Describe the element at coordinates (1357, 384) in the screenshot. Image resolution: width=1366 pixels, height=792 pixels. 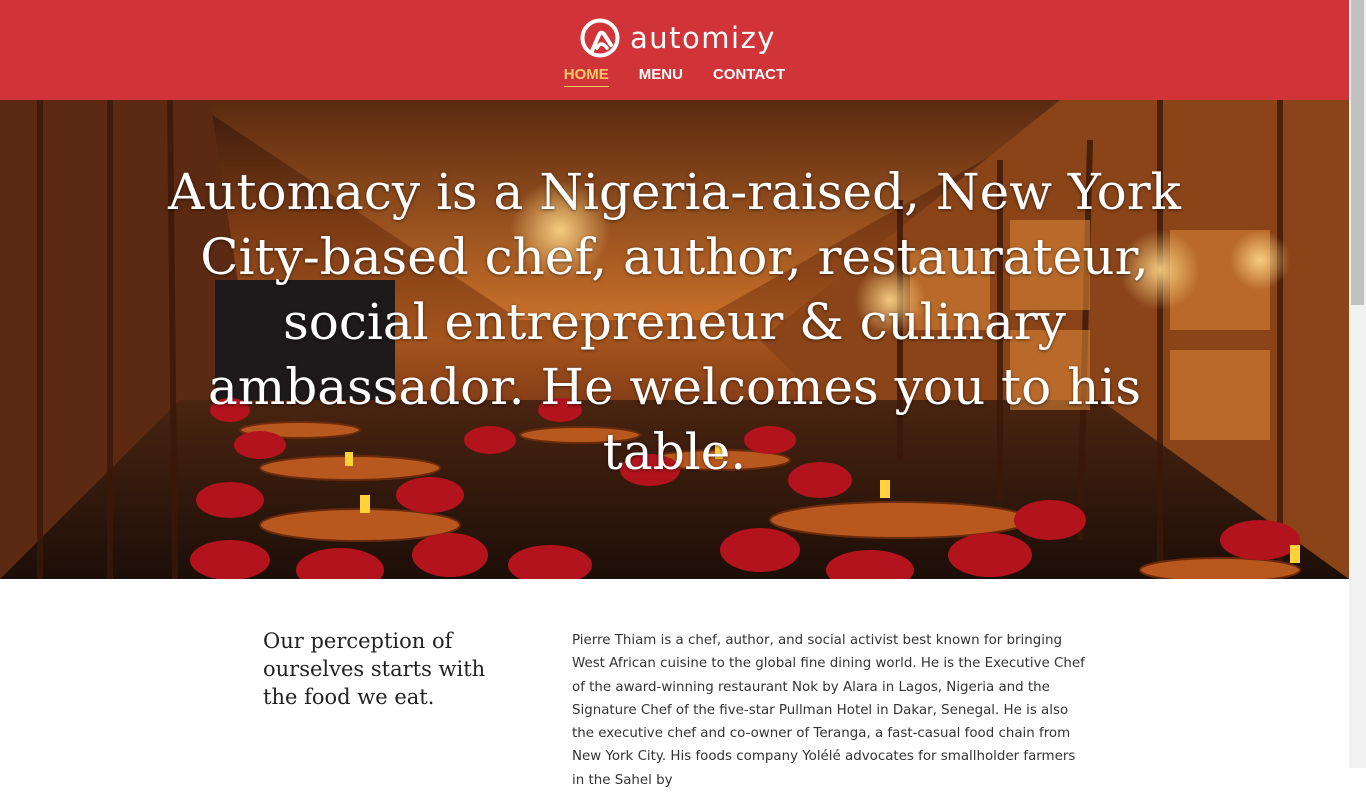
I see `page-scrollbar` at that location.